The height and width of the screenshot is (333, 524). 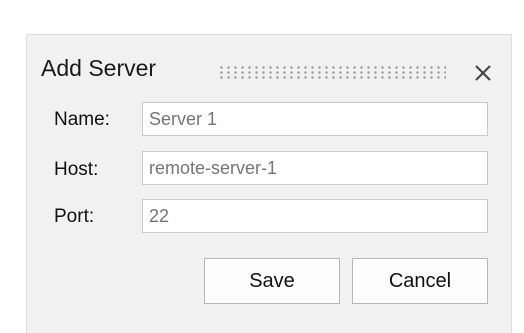 What do you see at coordinates (315, 119) in the screenshot?
I see `name-input` at bounding box center [315, 119].